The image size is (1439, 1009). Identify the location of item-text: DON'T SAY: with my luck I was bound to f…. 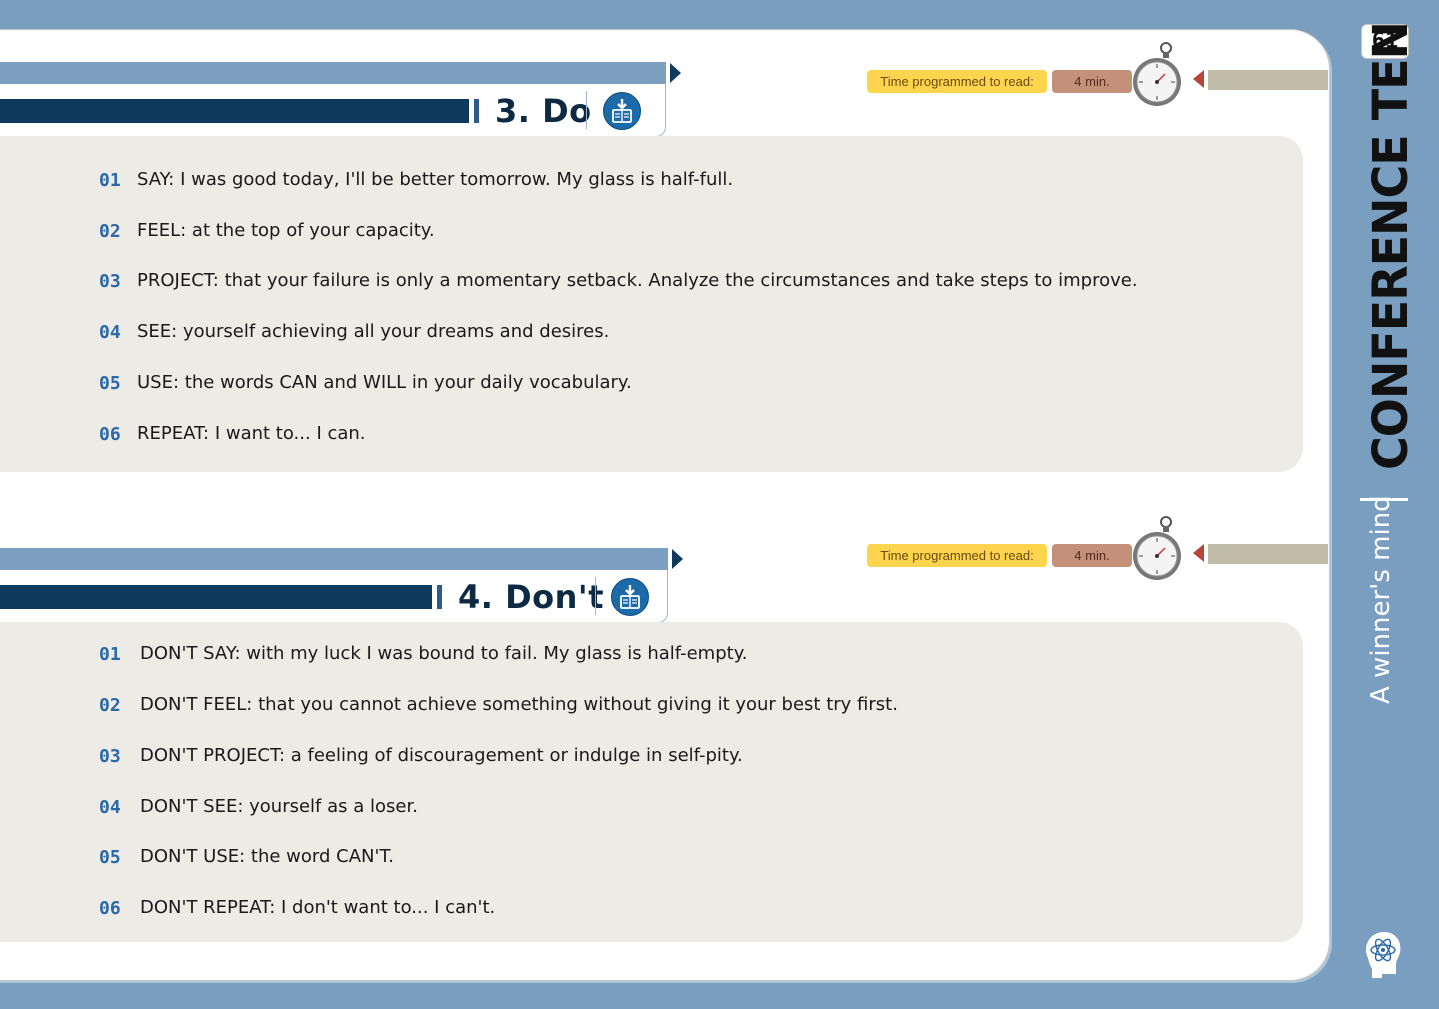
(444, 653).